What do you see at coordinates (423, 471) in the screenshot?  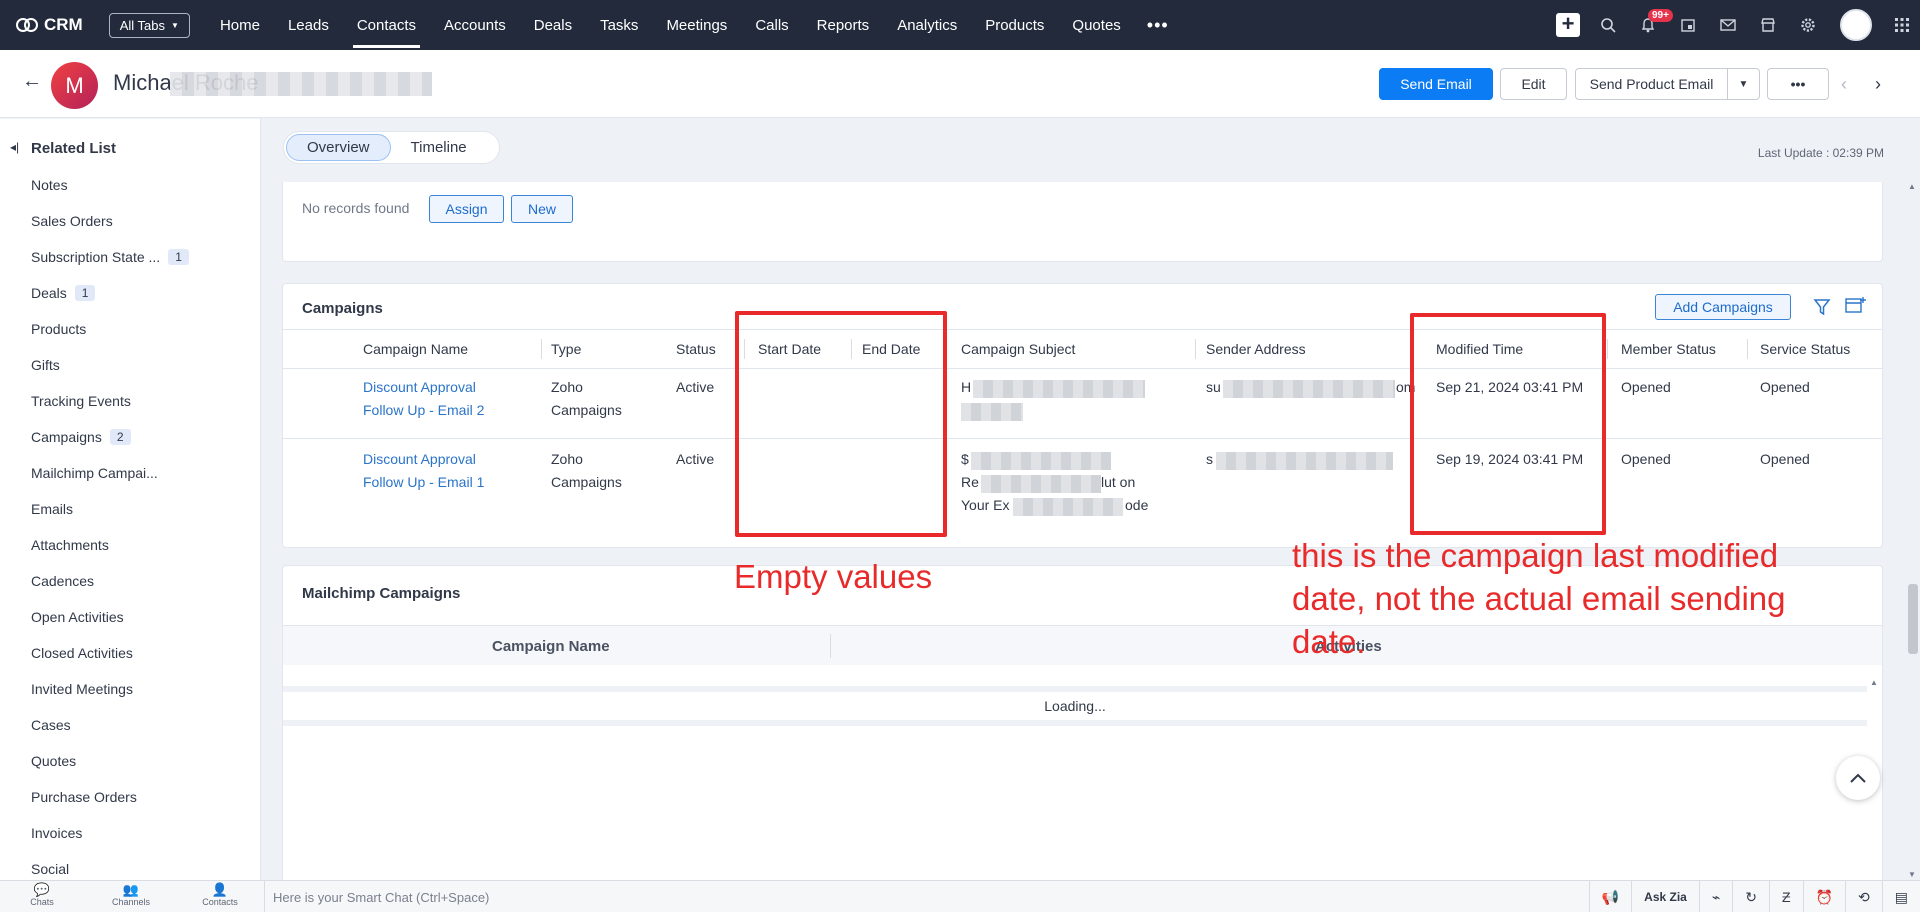 I see `campaign-name-link: Discount Approval Follow Up - Email 1` at bounding box center [423, 471].